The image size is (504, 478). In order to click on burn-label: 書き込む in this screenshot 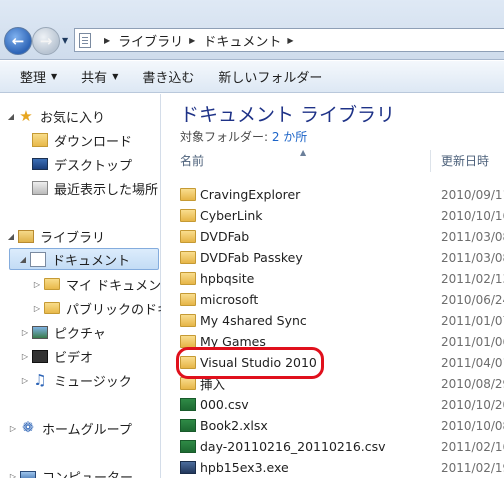, I will do `click(168, 78)`.